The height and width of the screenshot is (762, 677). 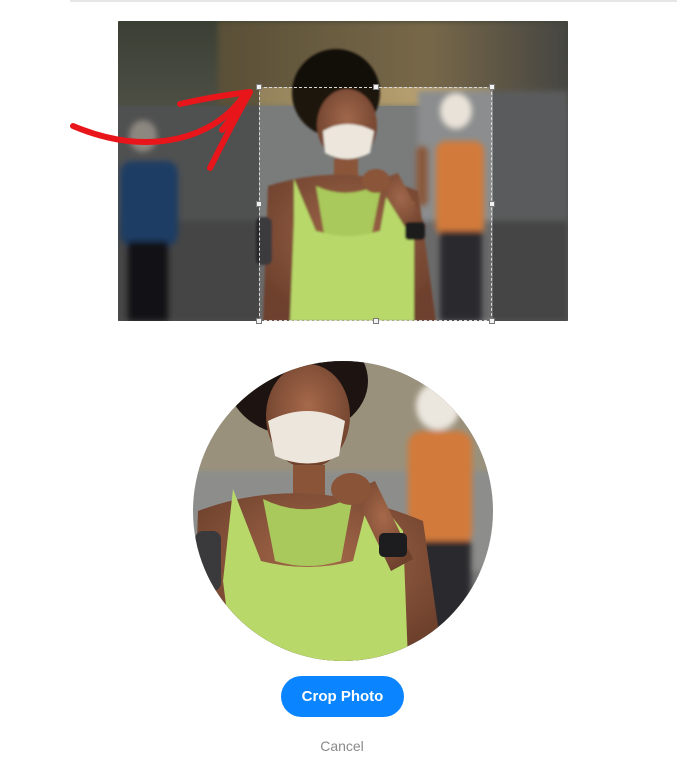 I want to click on crop-mask-right, so click(x=530, y=171).